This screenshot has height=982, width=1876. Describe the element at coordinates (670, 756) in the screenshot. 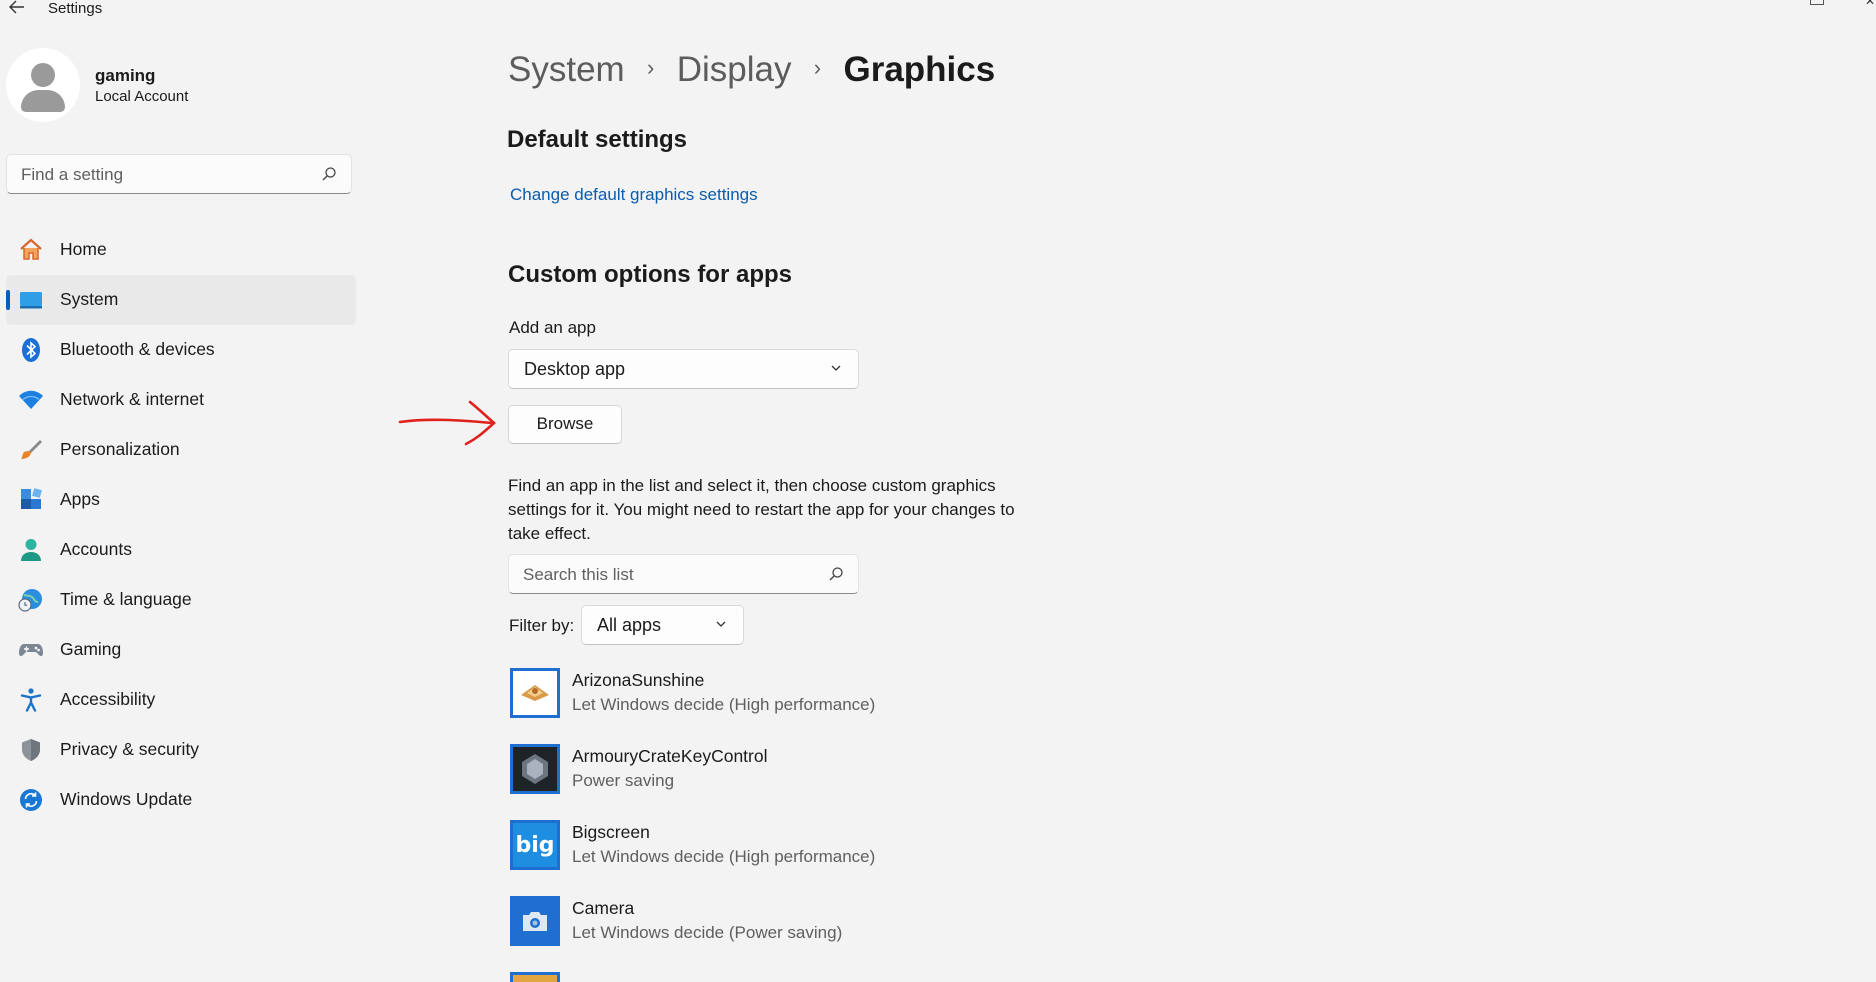

I see `app-name: ArmouryCrateKeyControl` at that location.